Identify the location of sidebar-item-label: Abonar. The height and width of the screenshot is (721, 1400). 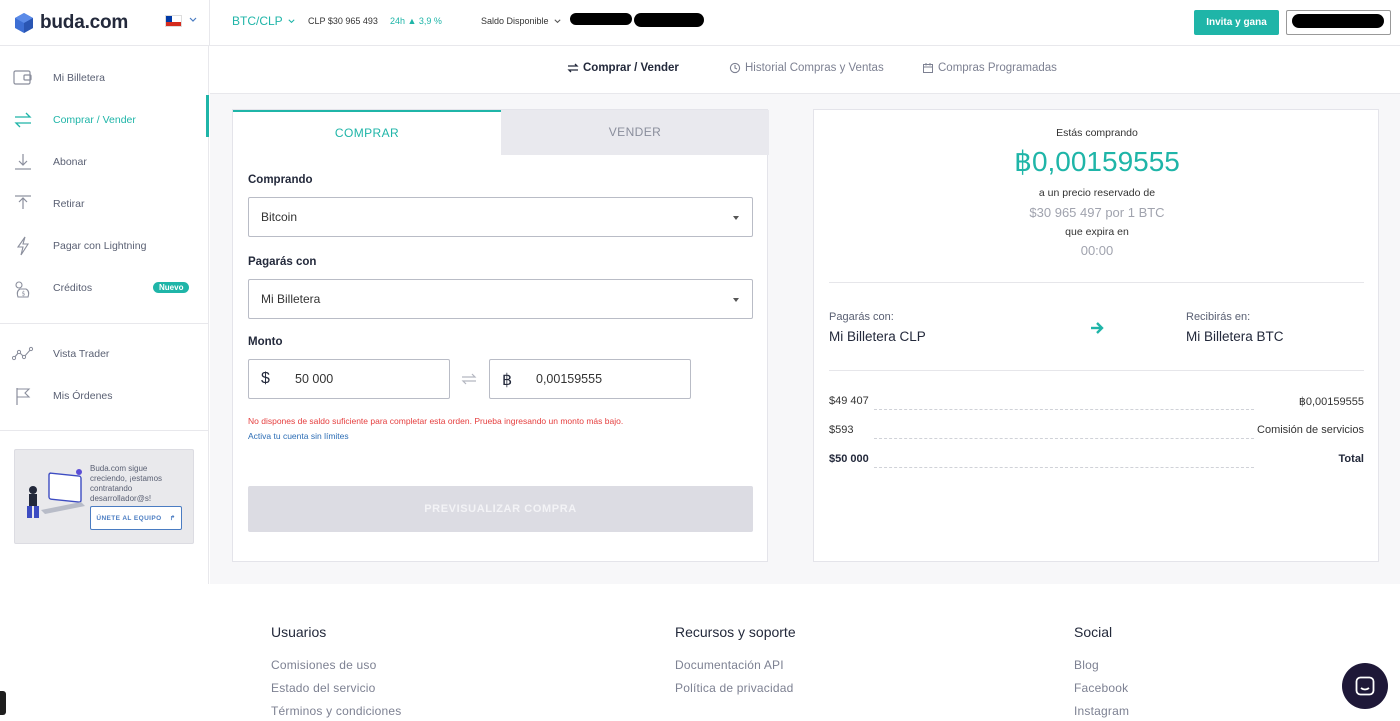
(70, 162).